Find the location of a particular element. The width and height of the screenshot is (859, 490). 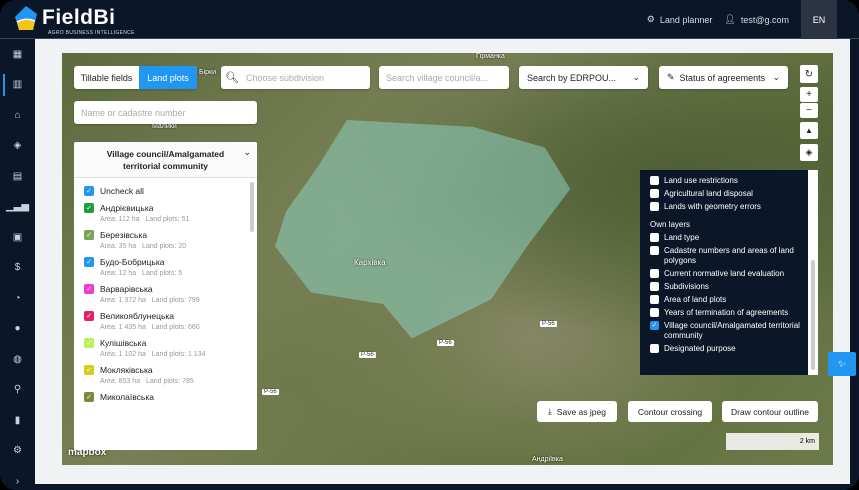

farm-nav-item: ⌂ is located at coordinates (17, 115).